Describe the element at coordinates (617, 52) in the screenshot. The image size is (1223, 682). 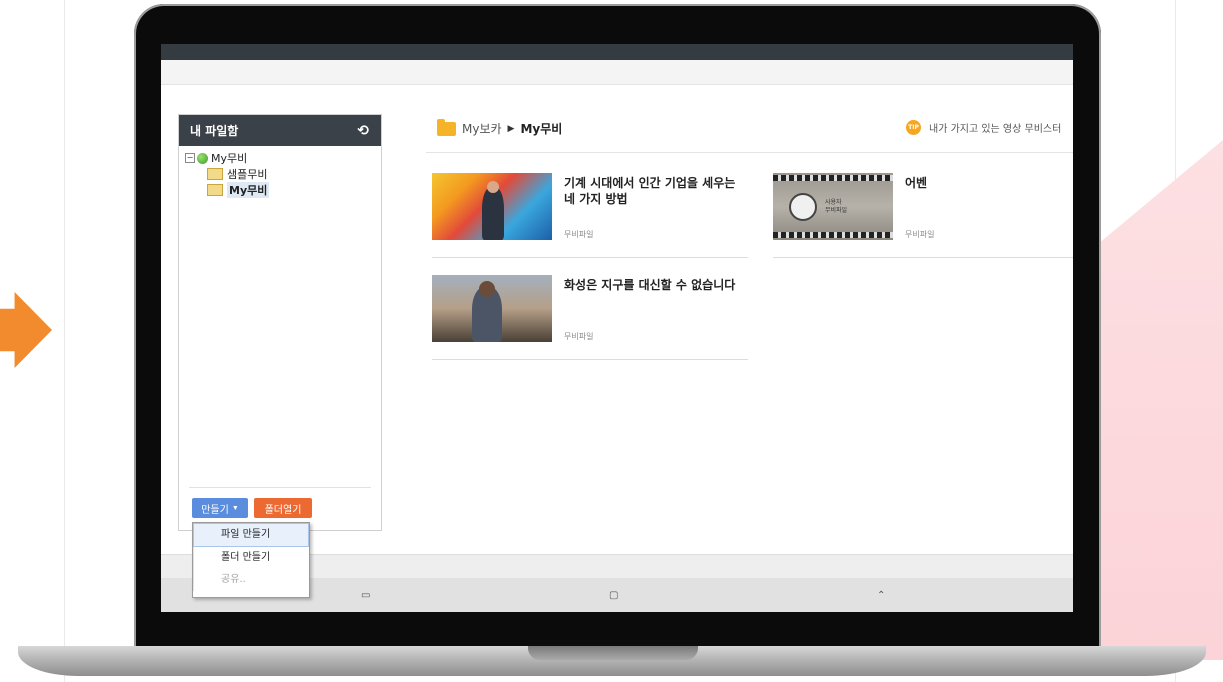
I see `top-bar` at that location.